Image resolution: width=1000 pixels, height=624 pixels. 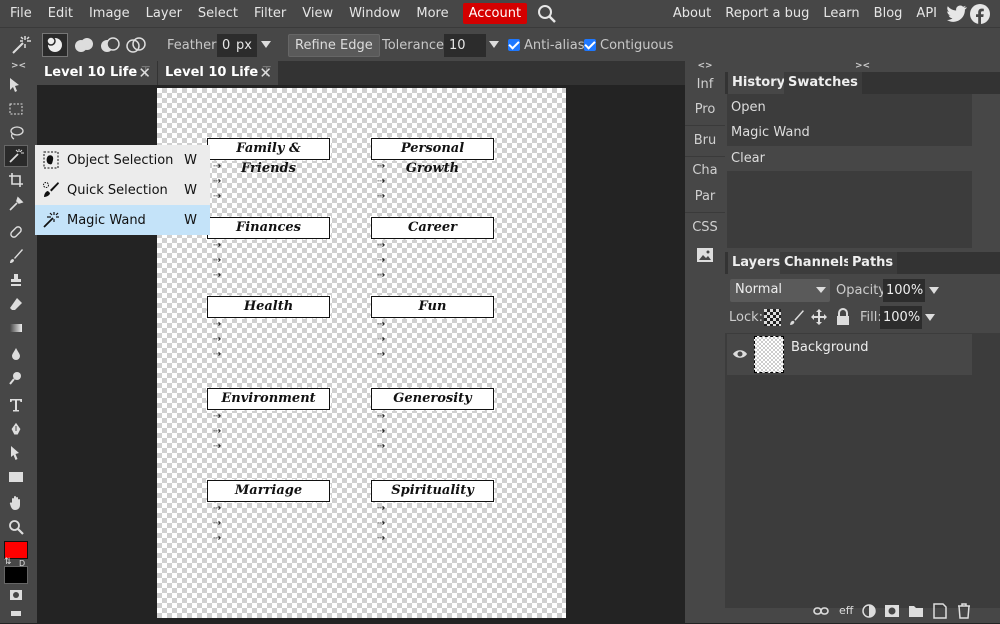 I want to click on eye-icon, so click(x=740, y=354).